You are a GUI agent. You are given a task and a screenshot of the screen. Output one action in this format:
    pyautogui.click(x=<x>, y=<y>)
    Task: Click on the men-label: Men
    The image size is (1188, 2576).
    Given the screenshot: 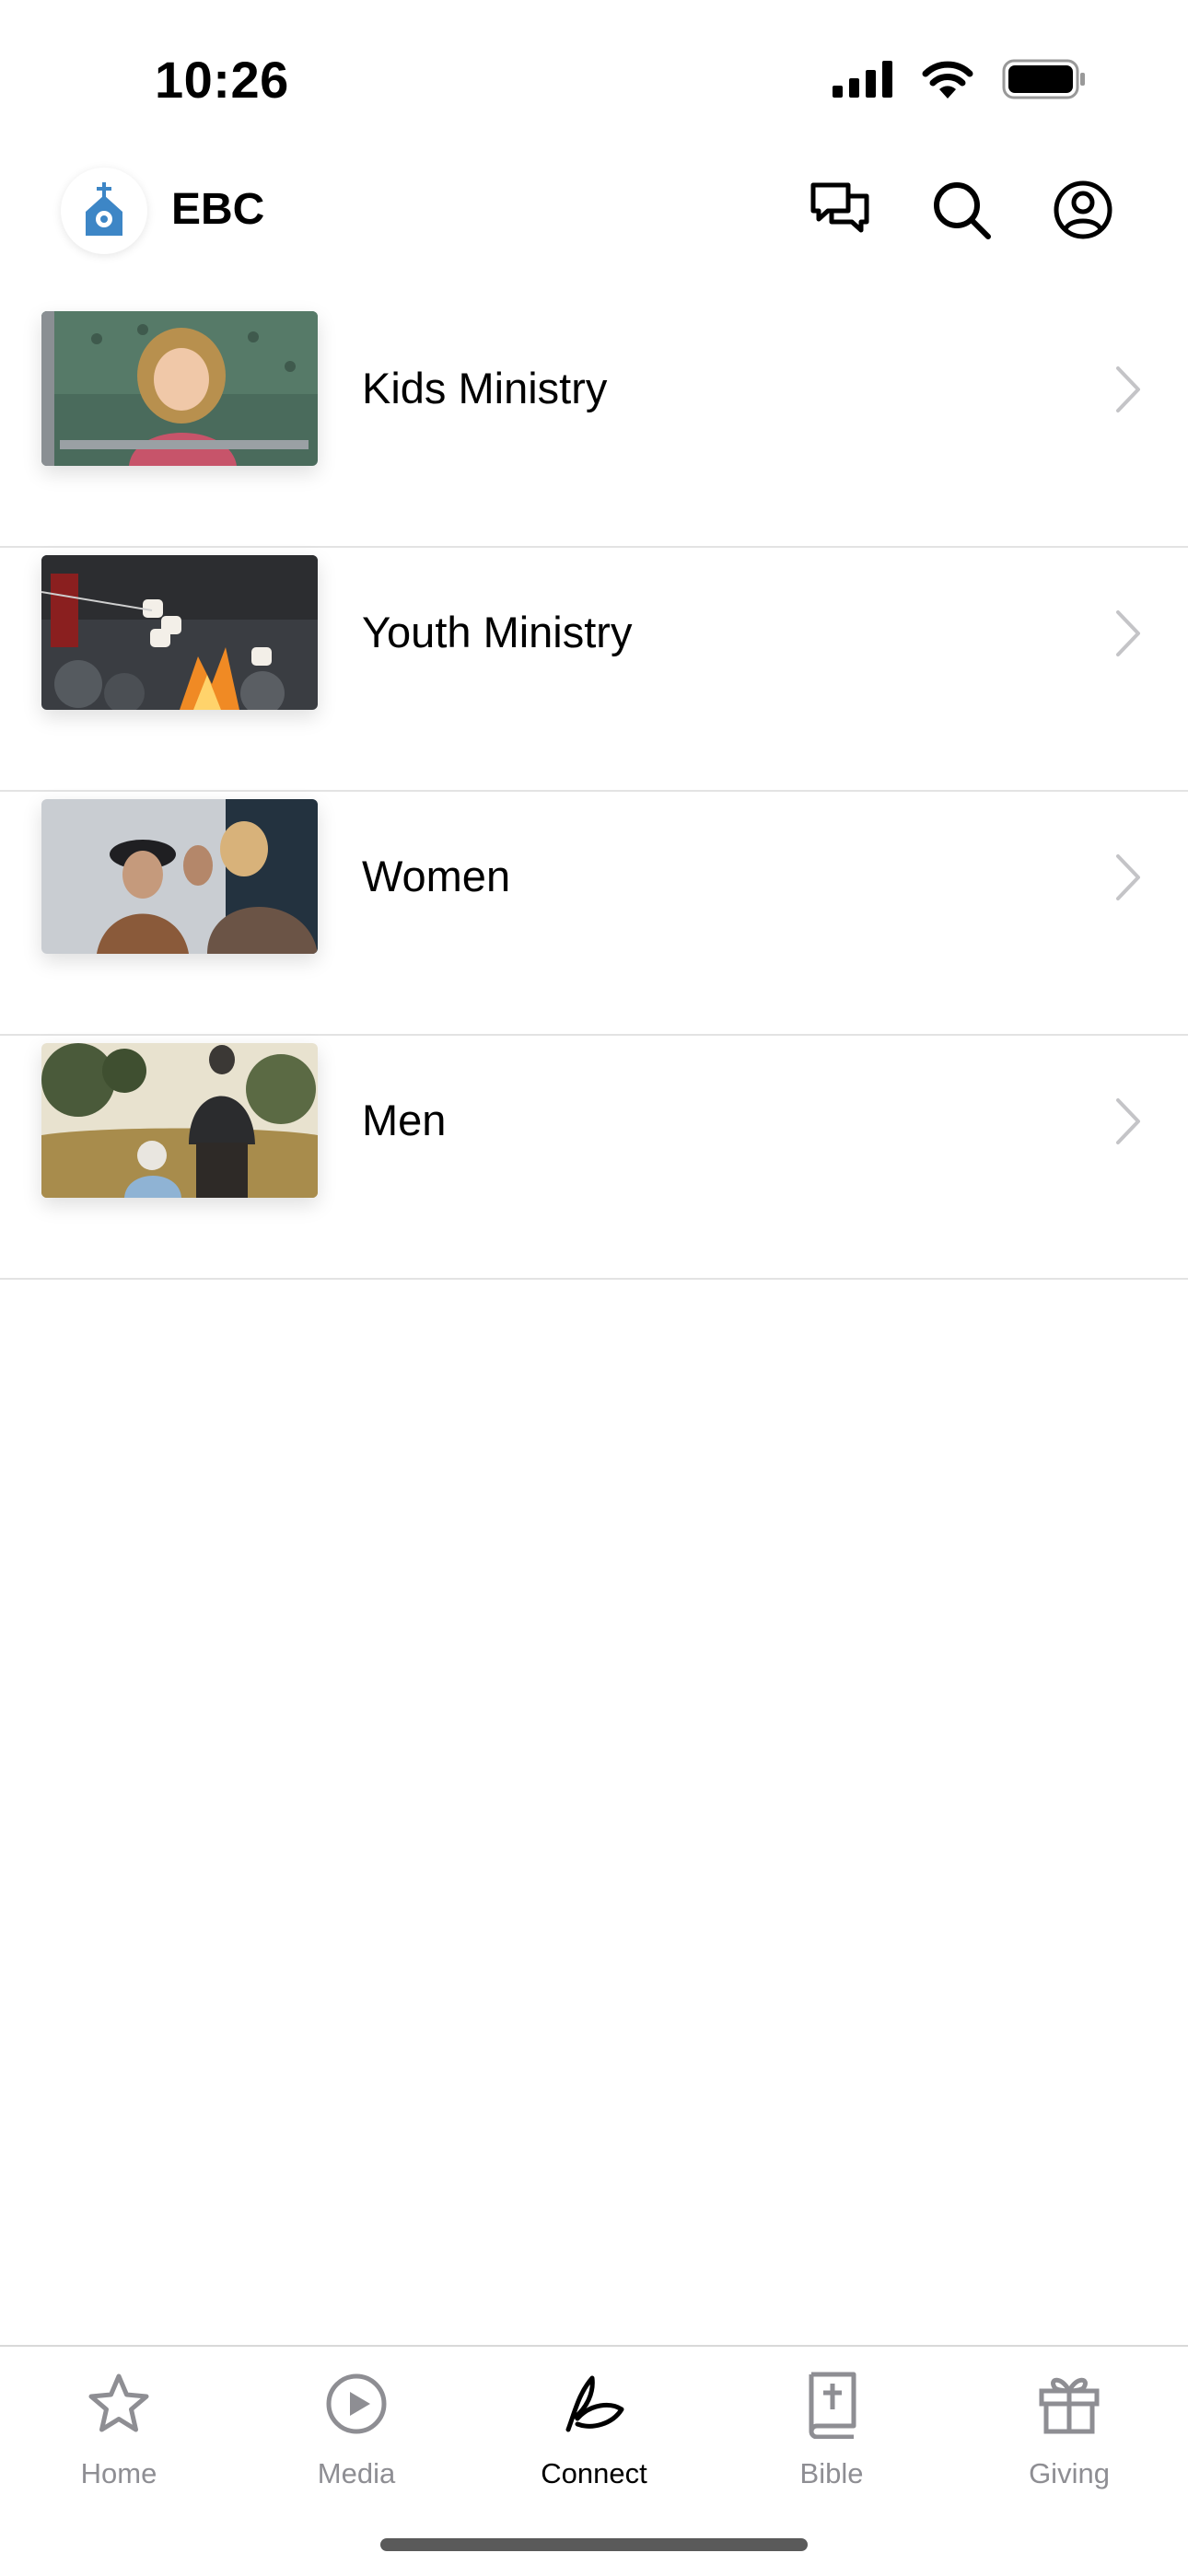 What is the action you would take?
    pyautogui.click(x=404, y=1120)
    